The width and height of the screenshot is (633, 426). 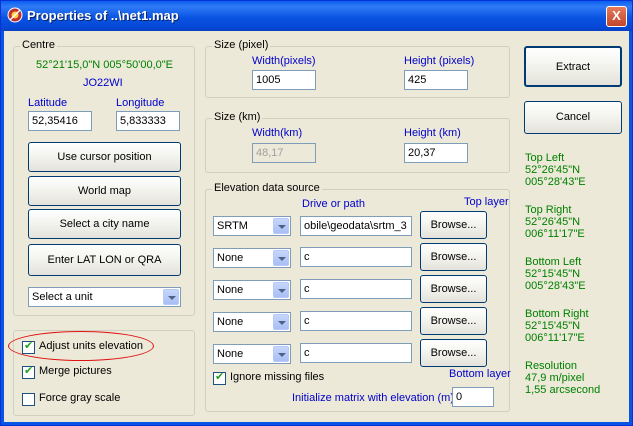 I want to click on close-button: X, so click(x=616, y=16).